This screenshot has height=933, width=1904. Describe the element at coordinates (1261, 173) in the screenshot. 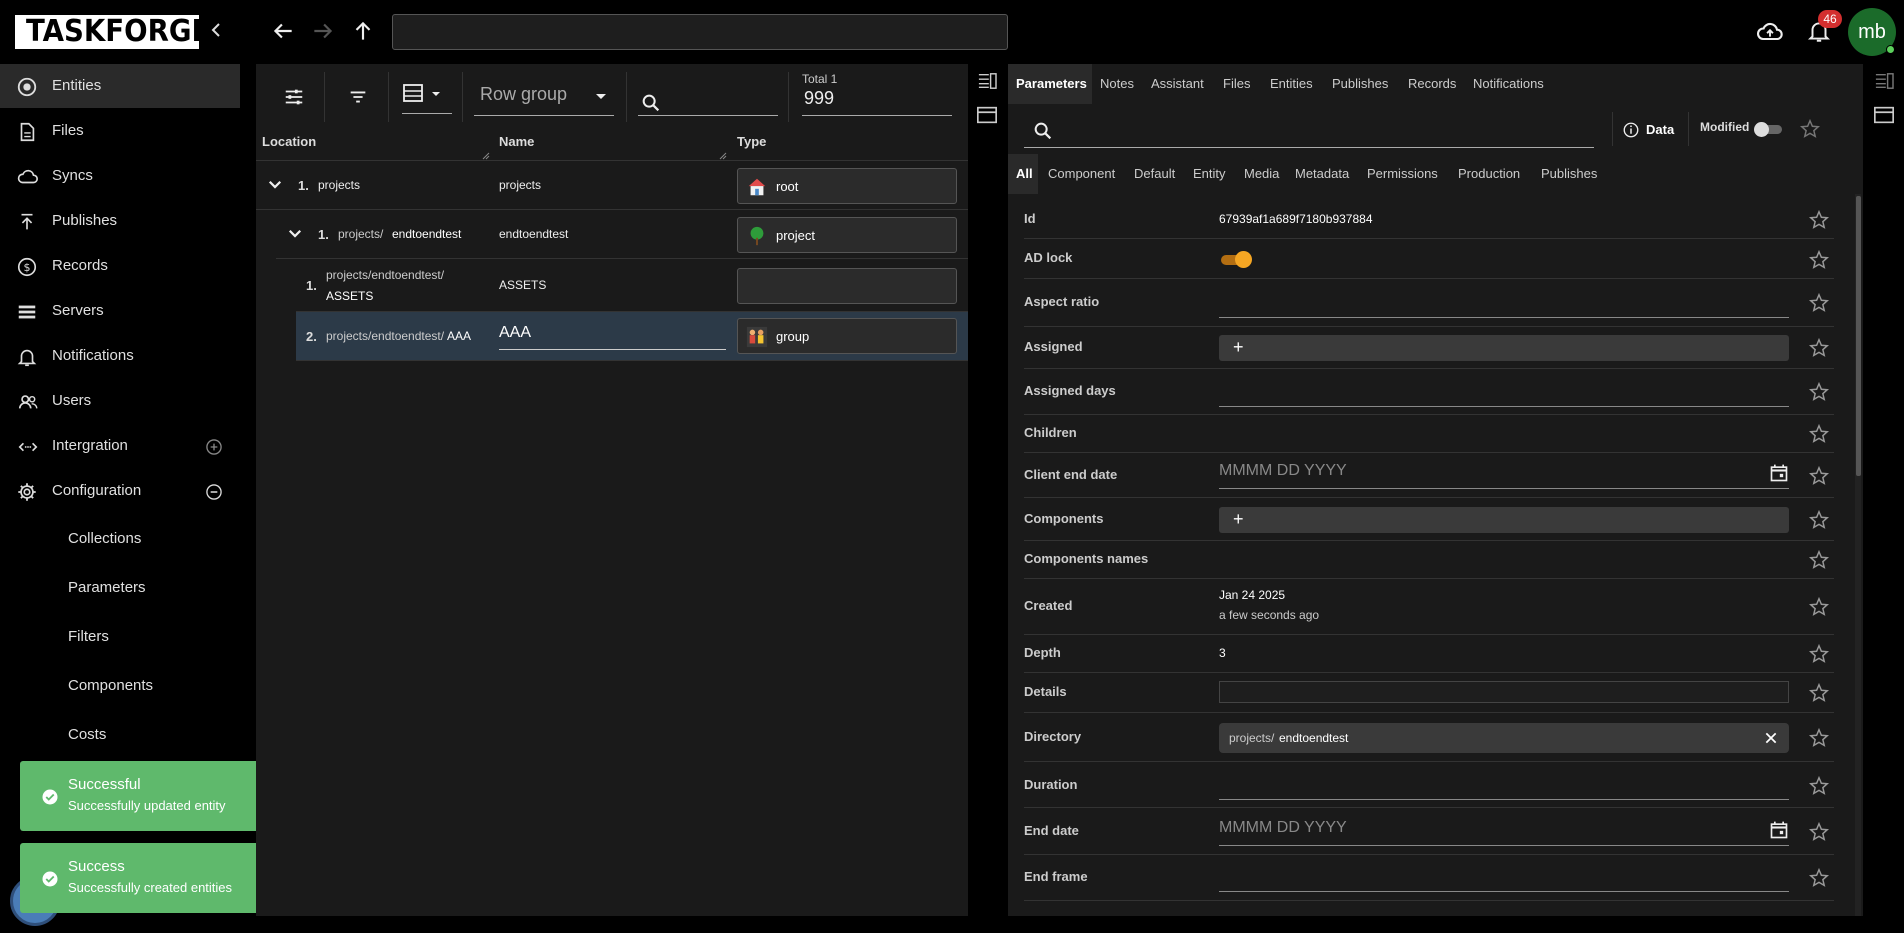

I see `category-tab-media: Media` at that location.